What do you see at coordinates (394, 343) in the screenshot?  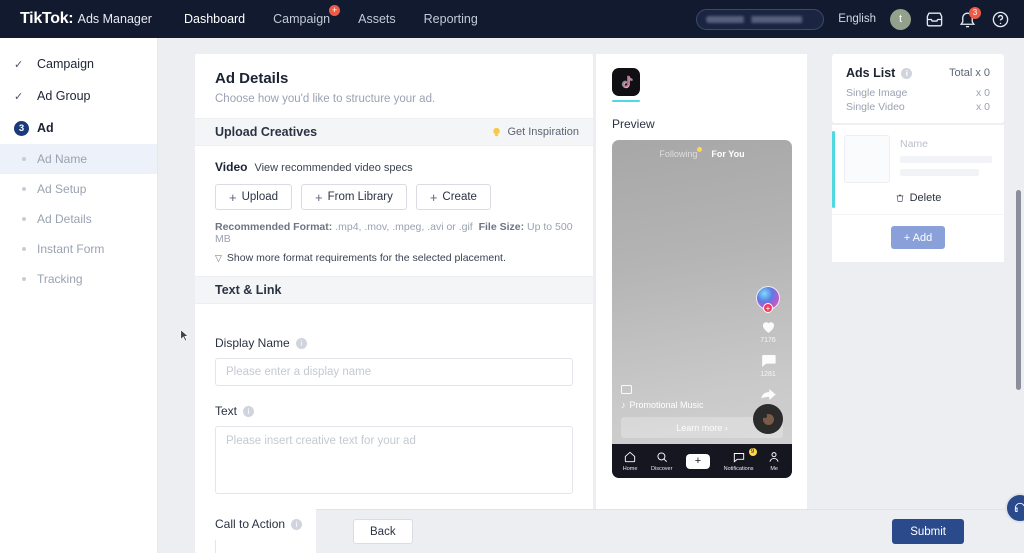 I see `display-name-label-row: Display Name i` at bounding box center [394, 343].